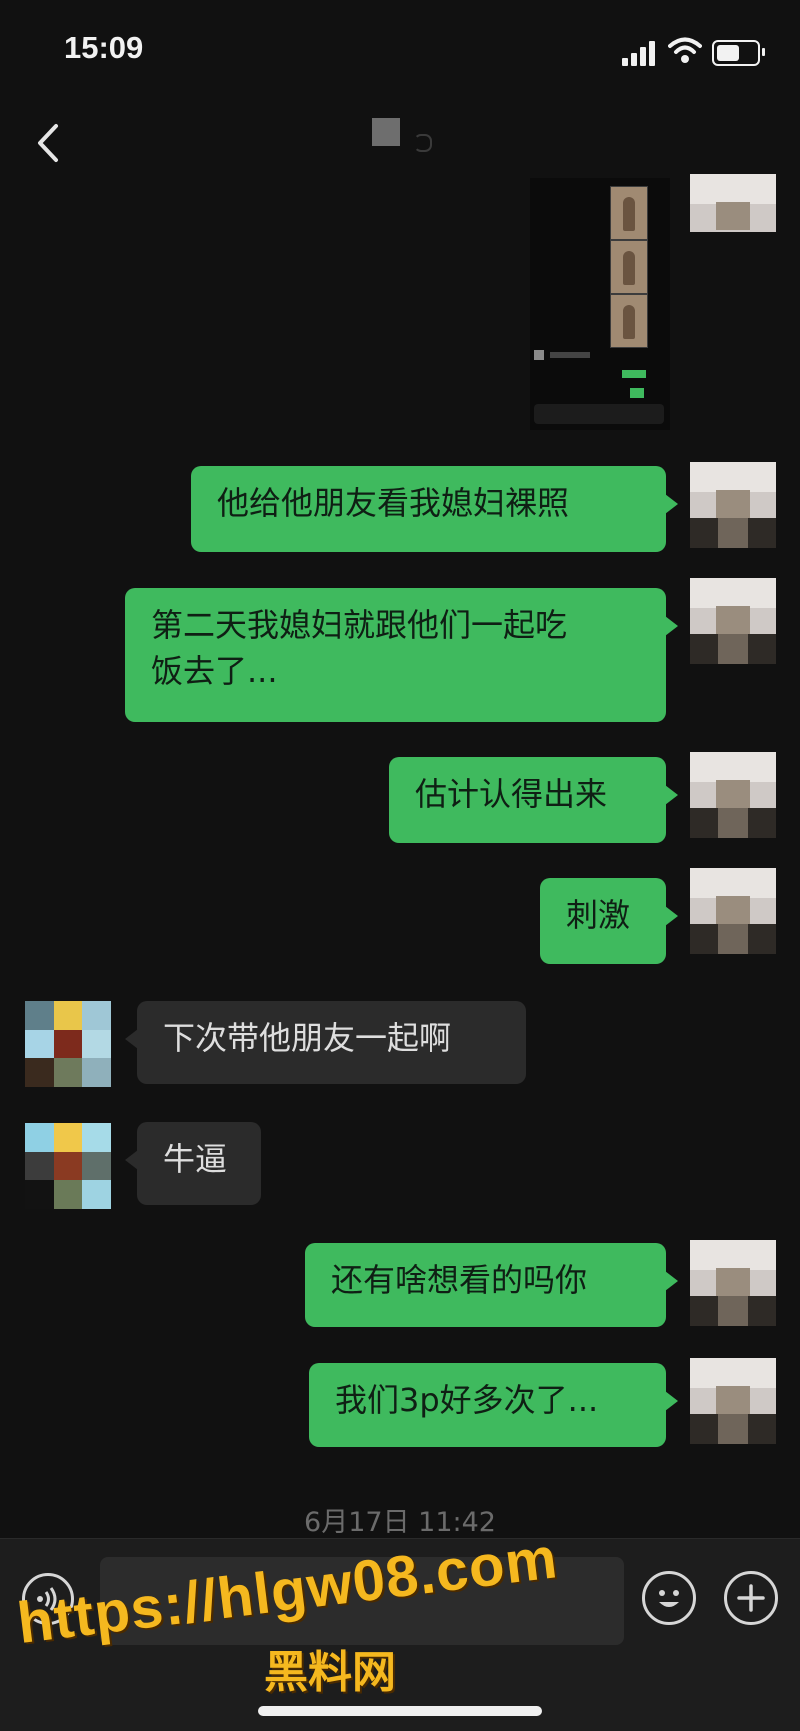 Image resolution: width=800 pixels, height=1731 pixels. I want to click on input-bar, so click(400, 1634).